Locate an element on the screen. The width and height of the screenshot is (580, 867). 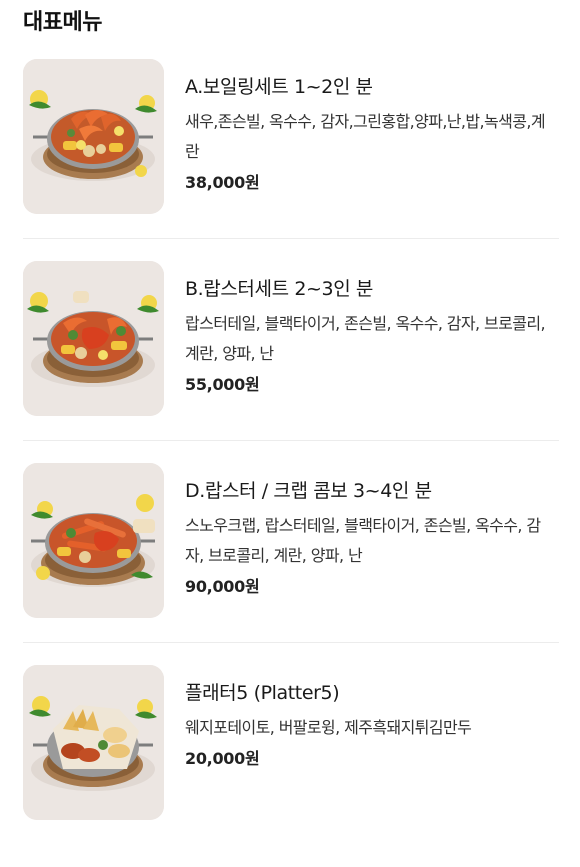
lobster-crab-combo-photo is located at coordinates (93, 540).